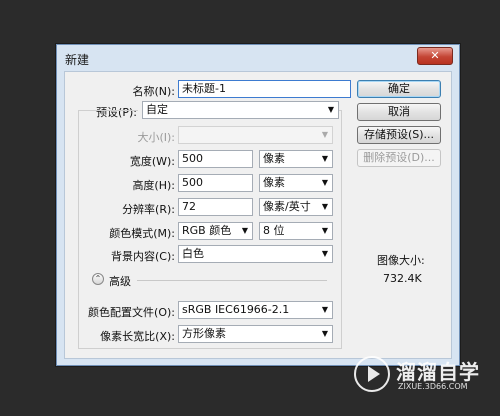 The height and width of the screenshot is (416, 500). Describe the element at coordinates (207, 230) in the screenshot. I see `color-mode-value: RGB 颜色` at that location.